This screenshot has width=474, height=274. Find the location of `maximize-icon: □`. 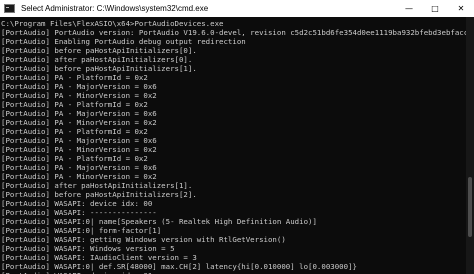

maximize-icon: □ is located at coordinates (435, 8).